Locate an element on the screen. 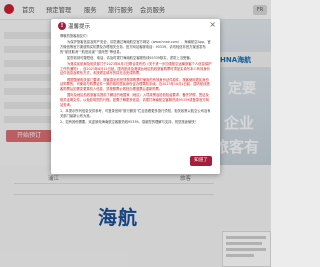 Image resolution: width=320 pixels, height=267 pixels. dialog-paragraph: 尊敬的旅客朋友们： is located at coordinates (75, 36).